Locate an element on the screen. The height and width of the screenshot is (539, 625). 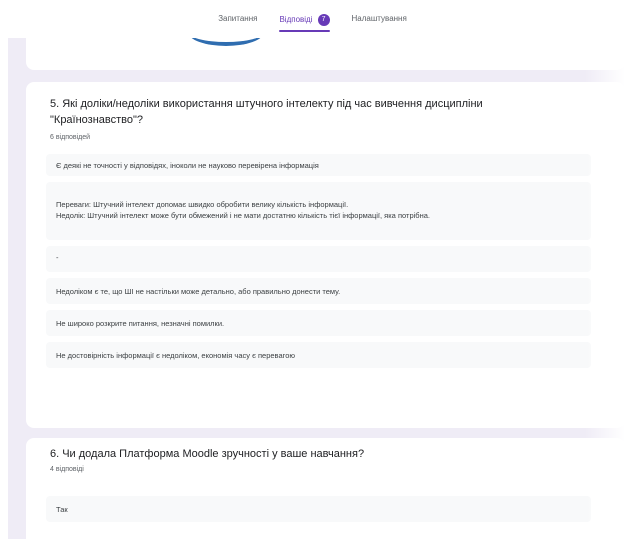
tab-questions: Запитання is located at coordinates (237, 23).